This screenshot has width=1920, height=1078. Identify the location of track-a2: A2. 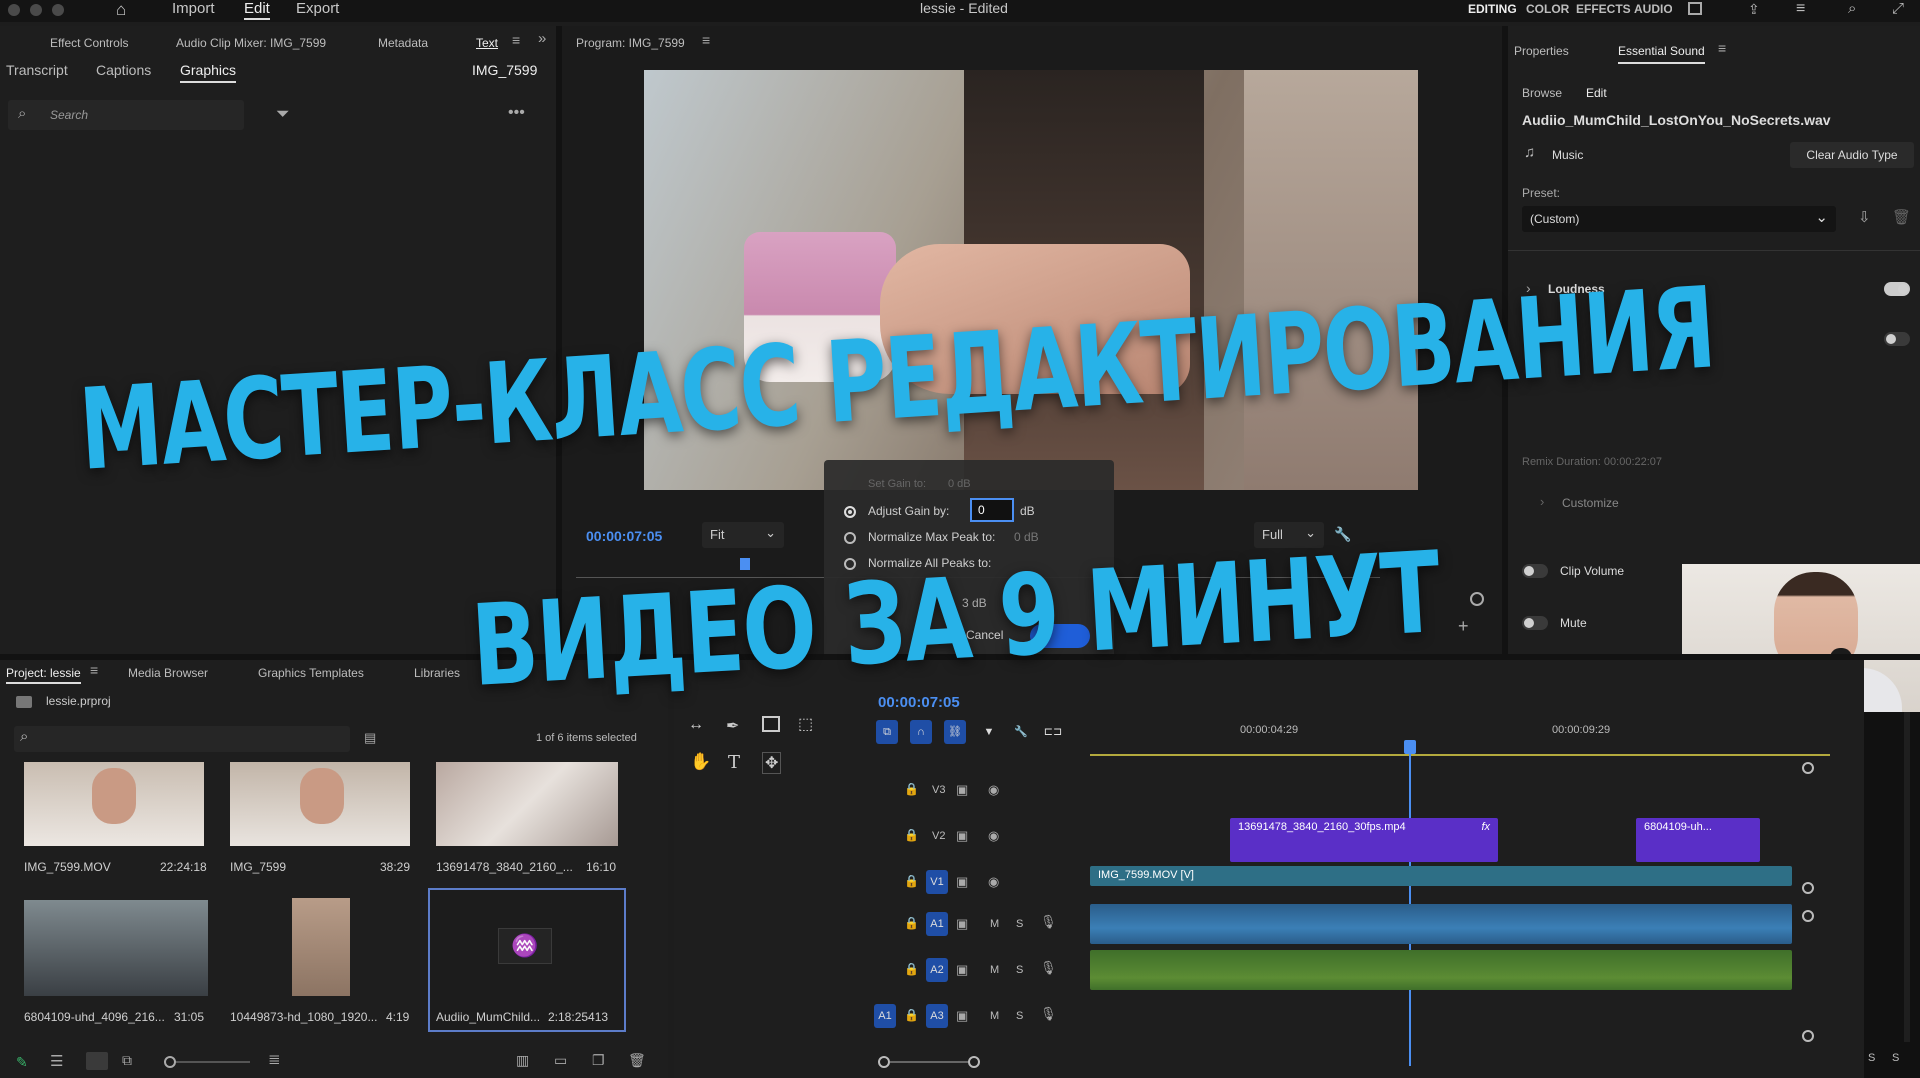
(937, 970).